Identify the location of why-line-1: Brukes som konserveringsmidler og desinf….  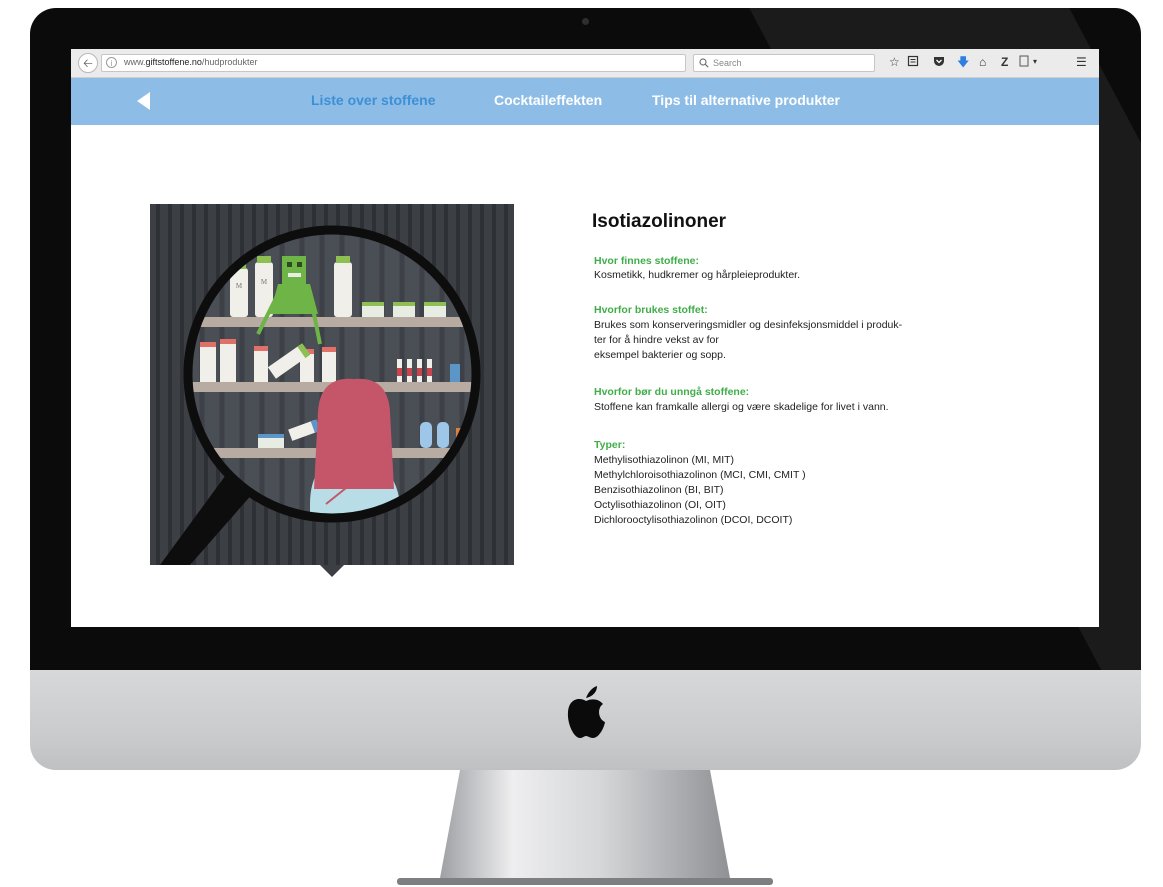
(748, 325).